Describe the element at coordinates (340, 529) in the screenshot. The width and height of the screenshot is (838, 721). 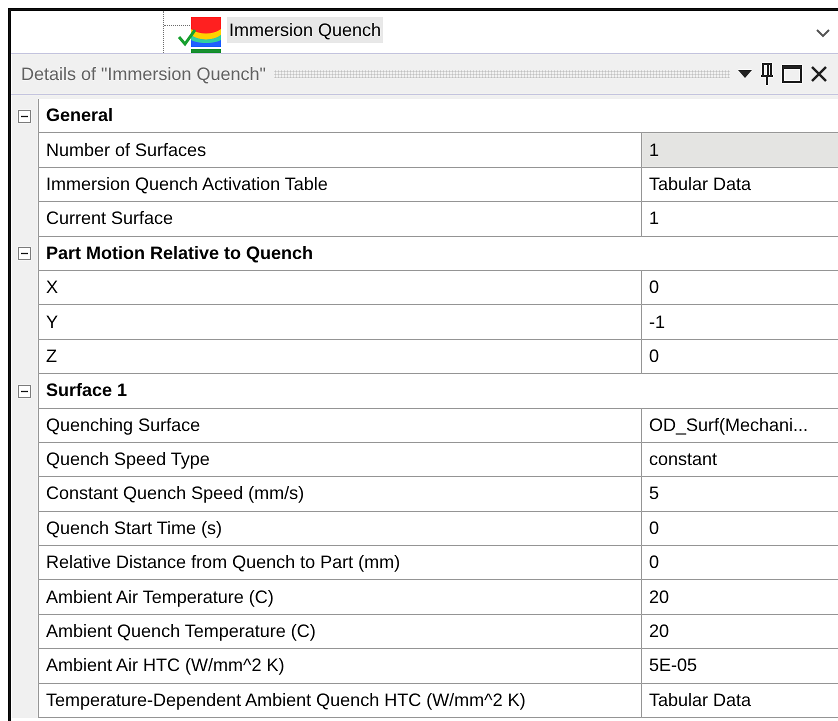
I see `property-label: Quench Start Time (s)` at that location.